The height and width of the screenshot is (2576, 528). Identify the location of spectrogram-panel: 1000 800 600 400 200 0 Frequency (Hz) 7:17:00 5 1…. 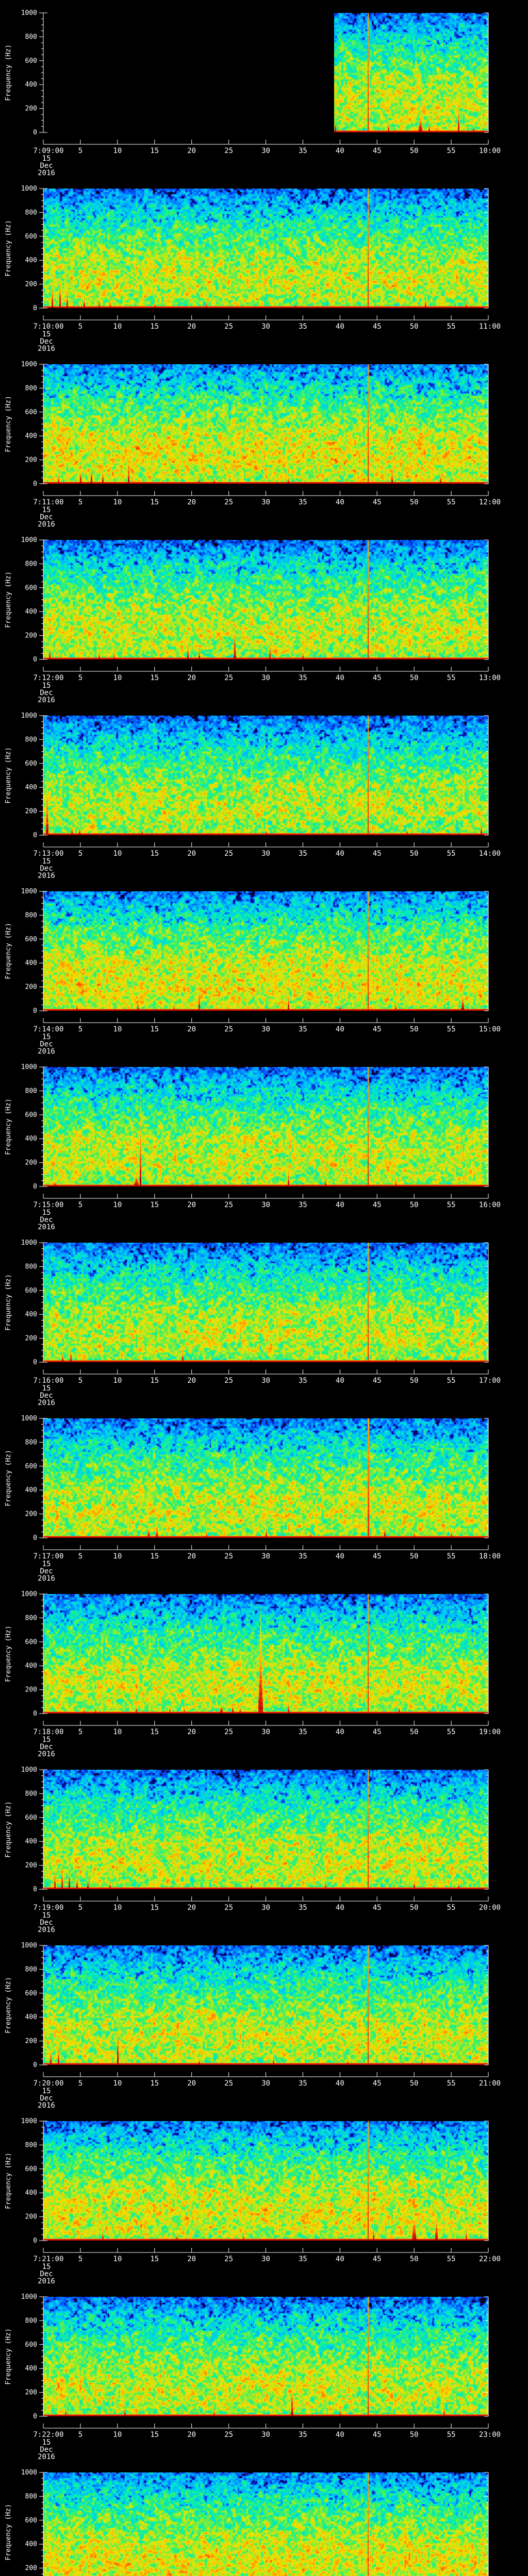
(264, 1493).